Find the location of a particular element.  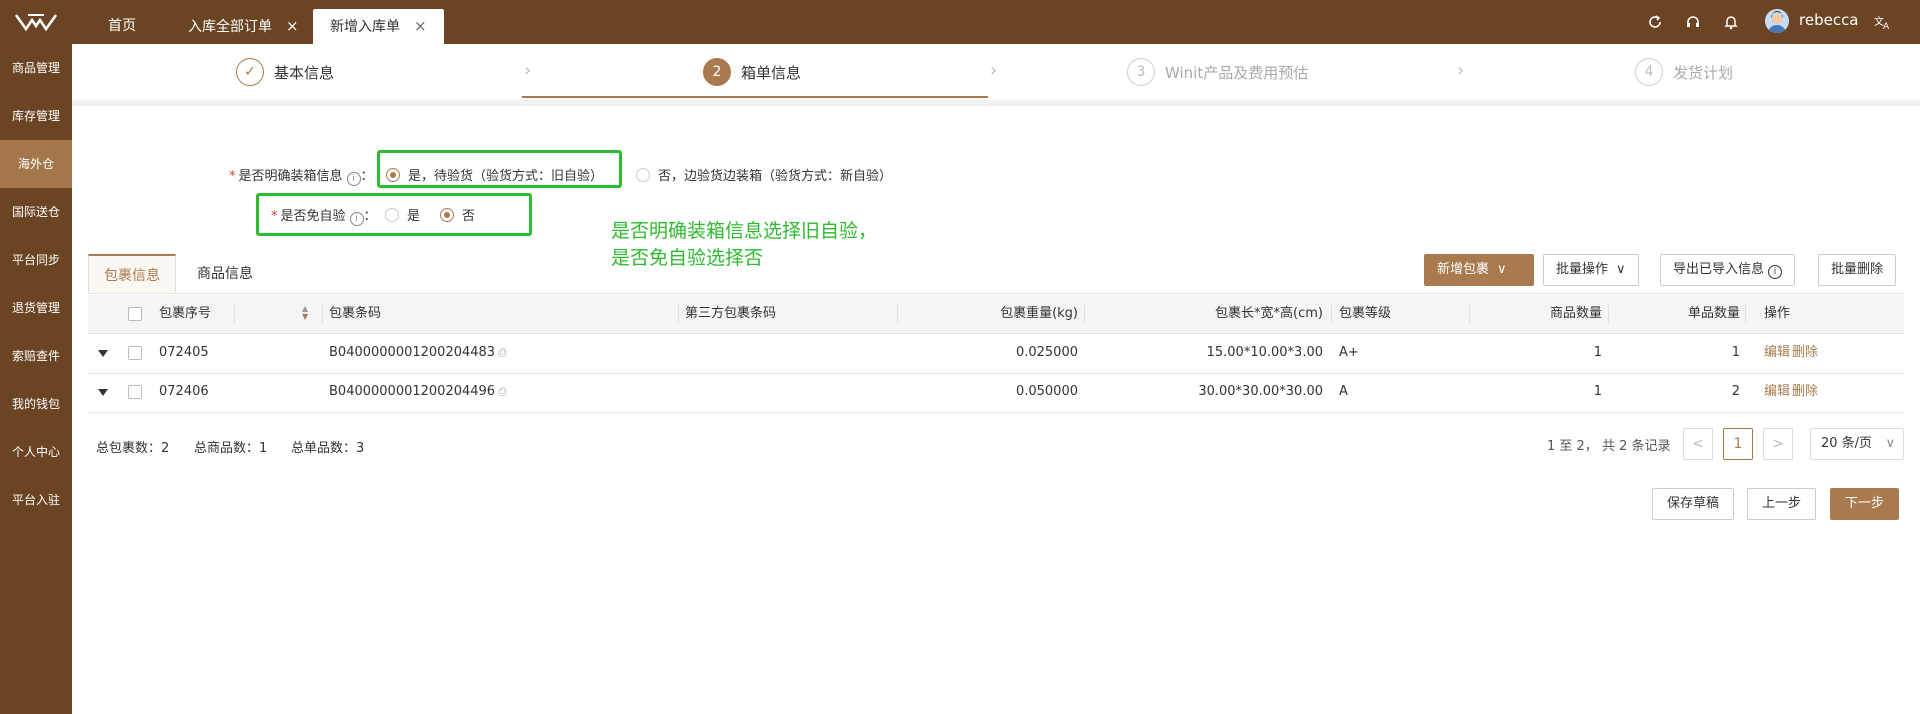

label-text: 是否免自验 is located at coordinates (313, 216).